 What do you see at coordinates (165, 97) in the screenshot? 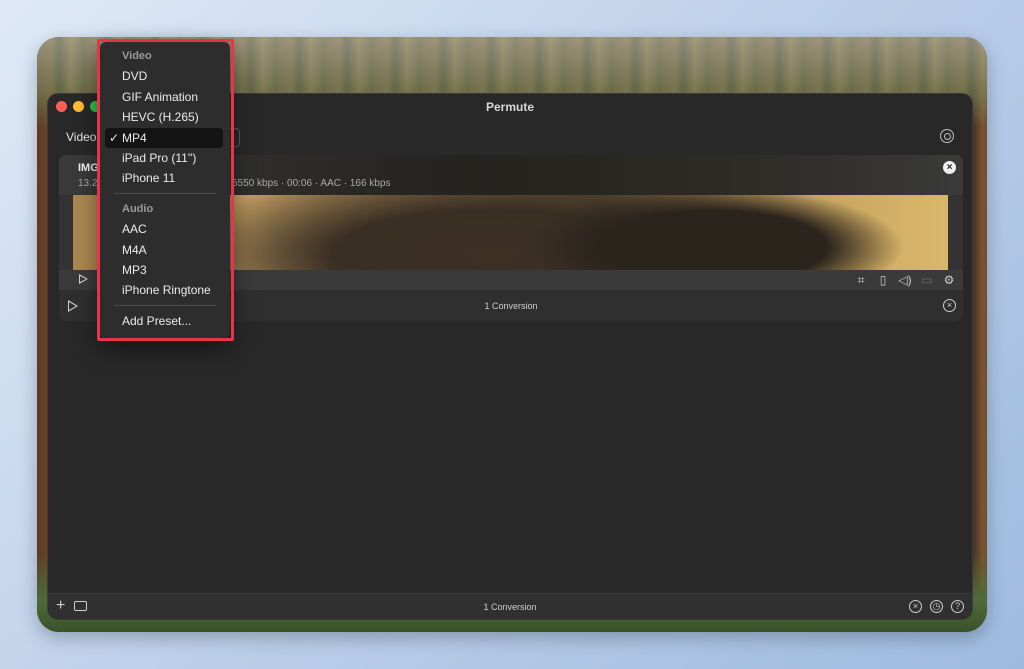
I see `menu-item-gif-animation: GIF Animation` at bounding box center [165, 97].